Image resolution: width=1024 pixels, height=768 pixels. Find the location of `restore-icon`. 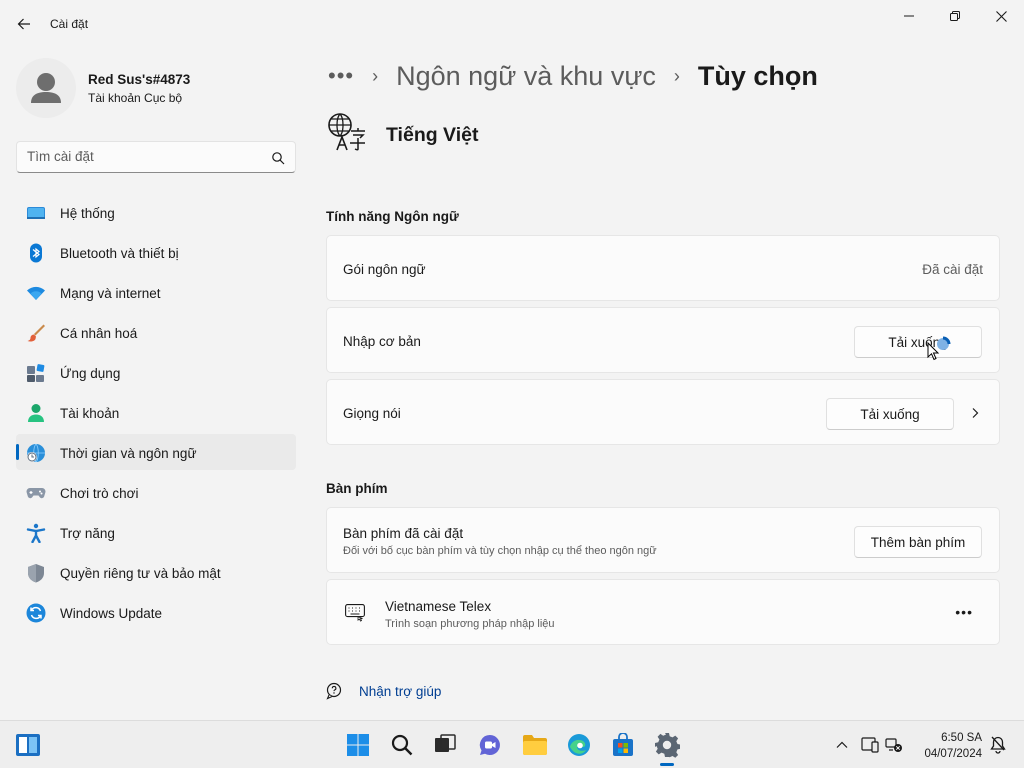

restore-icon is located at coordinates (955, 16).